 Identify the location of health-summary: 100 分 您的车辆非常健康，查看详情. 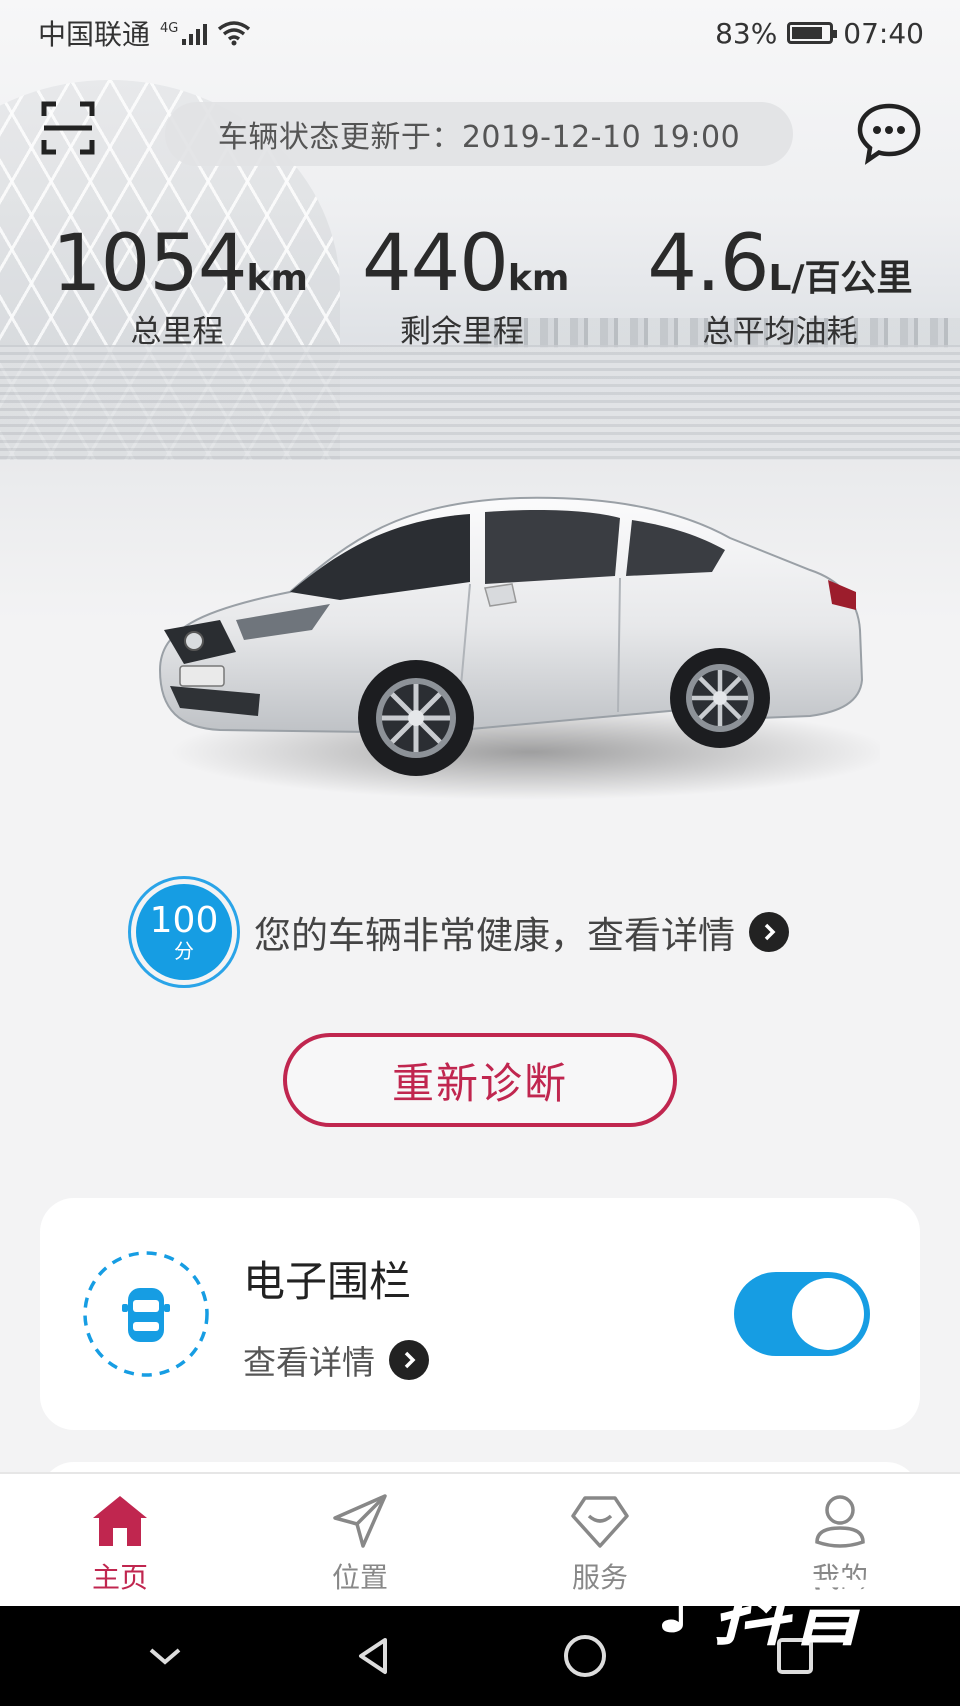
(458, 932).